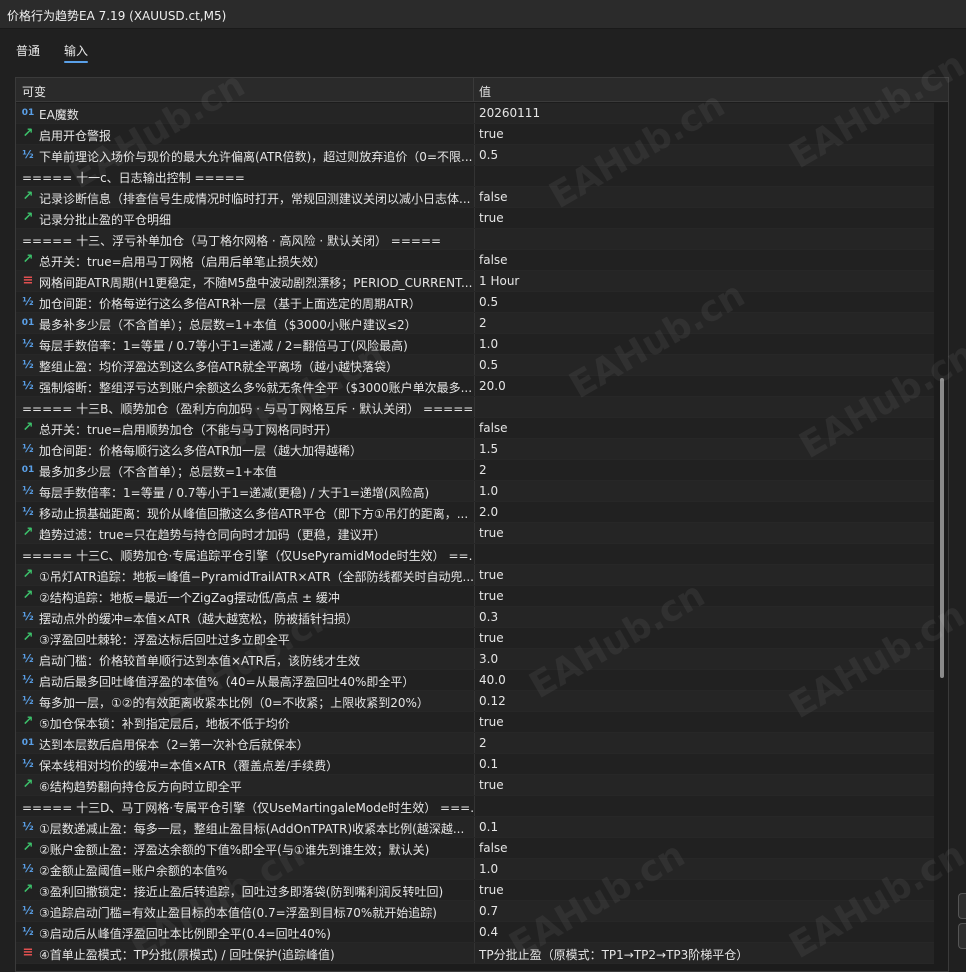  Describe the element at coordinates (492, 701) in the screenshot. I see `value-text: 0.12` at that location.